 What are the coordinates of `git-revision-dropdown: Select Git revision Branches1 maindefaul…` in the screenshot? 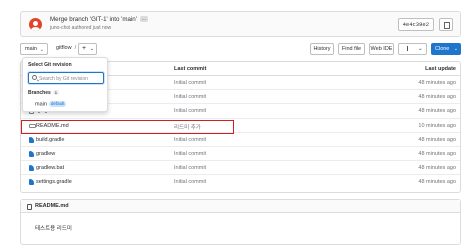 It's located at (65, 84).